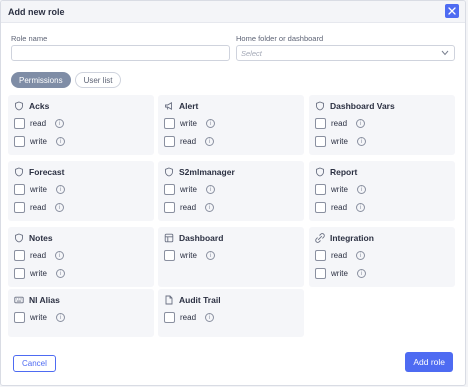  What do you see at coordinates (382, 191) in the screenshot?
I see `permission-card: Report write i read i` at bounding box center [382, 191].